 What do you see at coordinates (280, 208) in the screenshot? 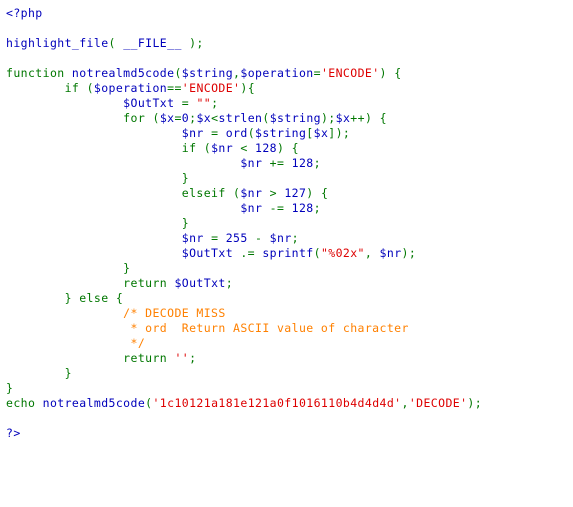
I see `code-token-keyword: -=` at bounding box center [280, 208].